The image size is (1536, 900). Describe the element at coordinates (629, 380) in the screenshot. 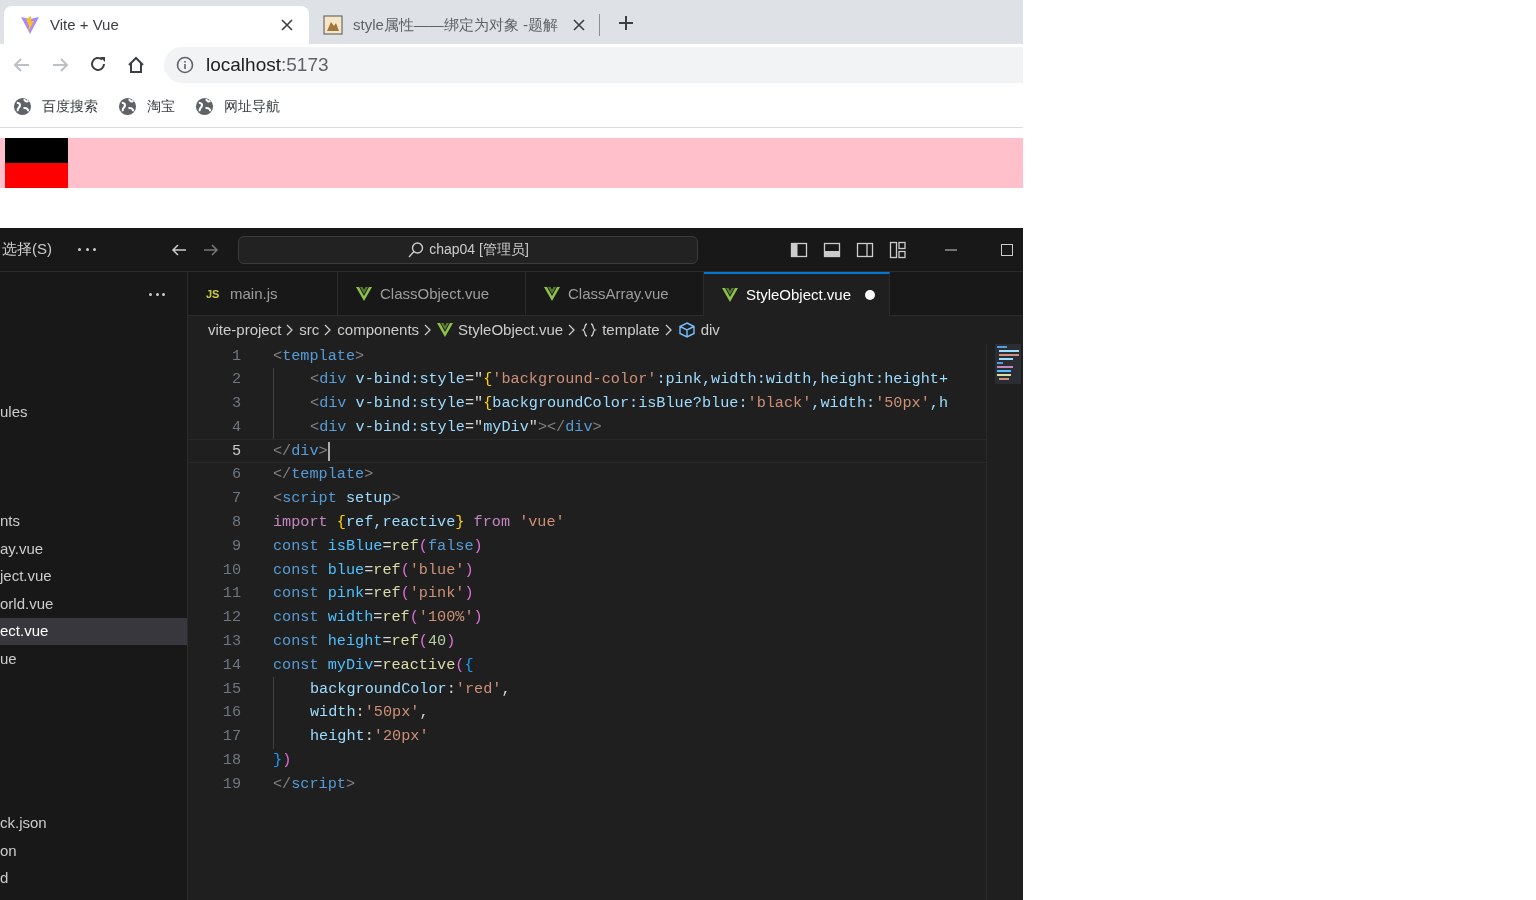

I see `code-line: <div v-bind:style="{'background-color':pink,width:width,height:height+` at that location.